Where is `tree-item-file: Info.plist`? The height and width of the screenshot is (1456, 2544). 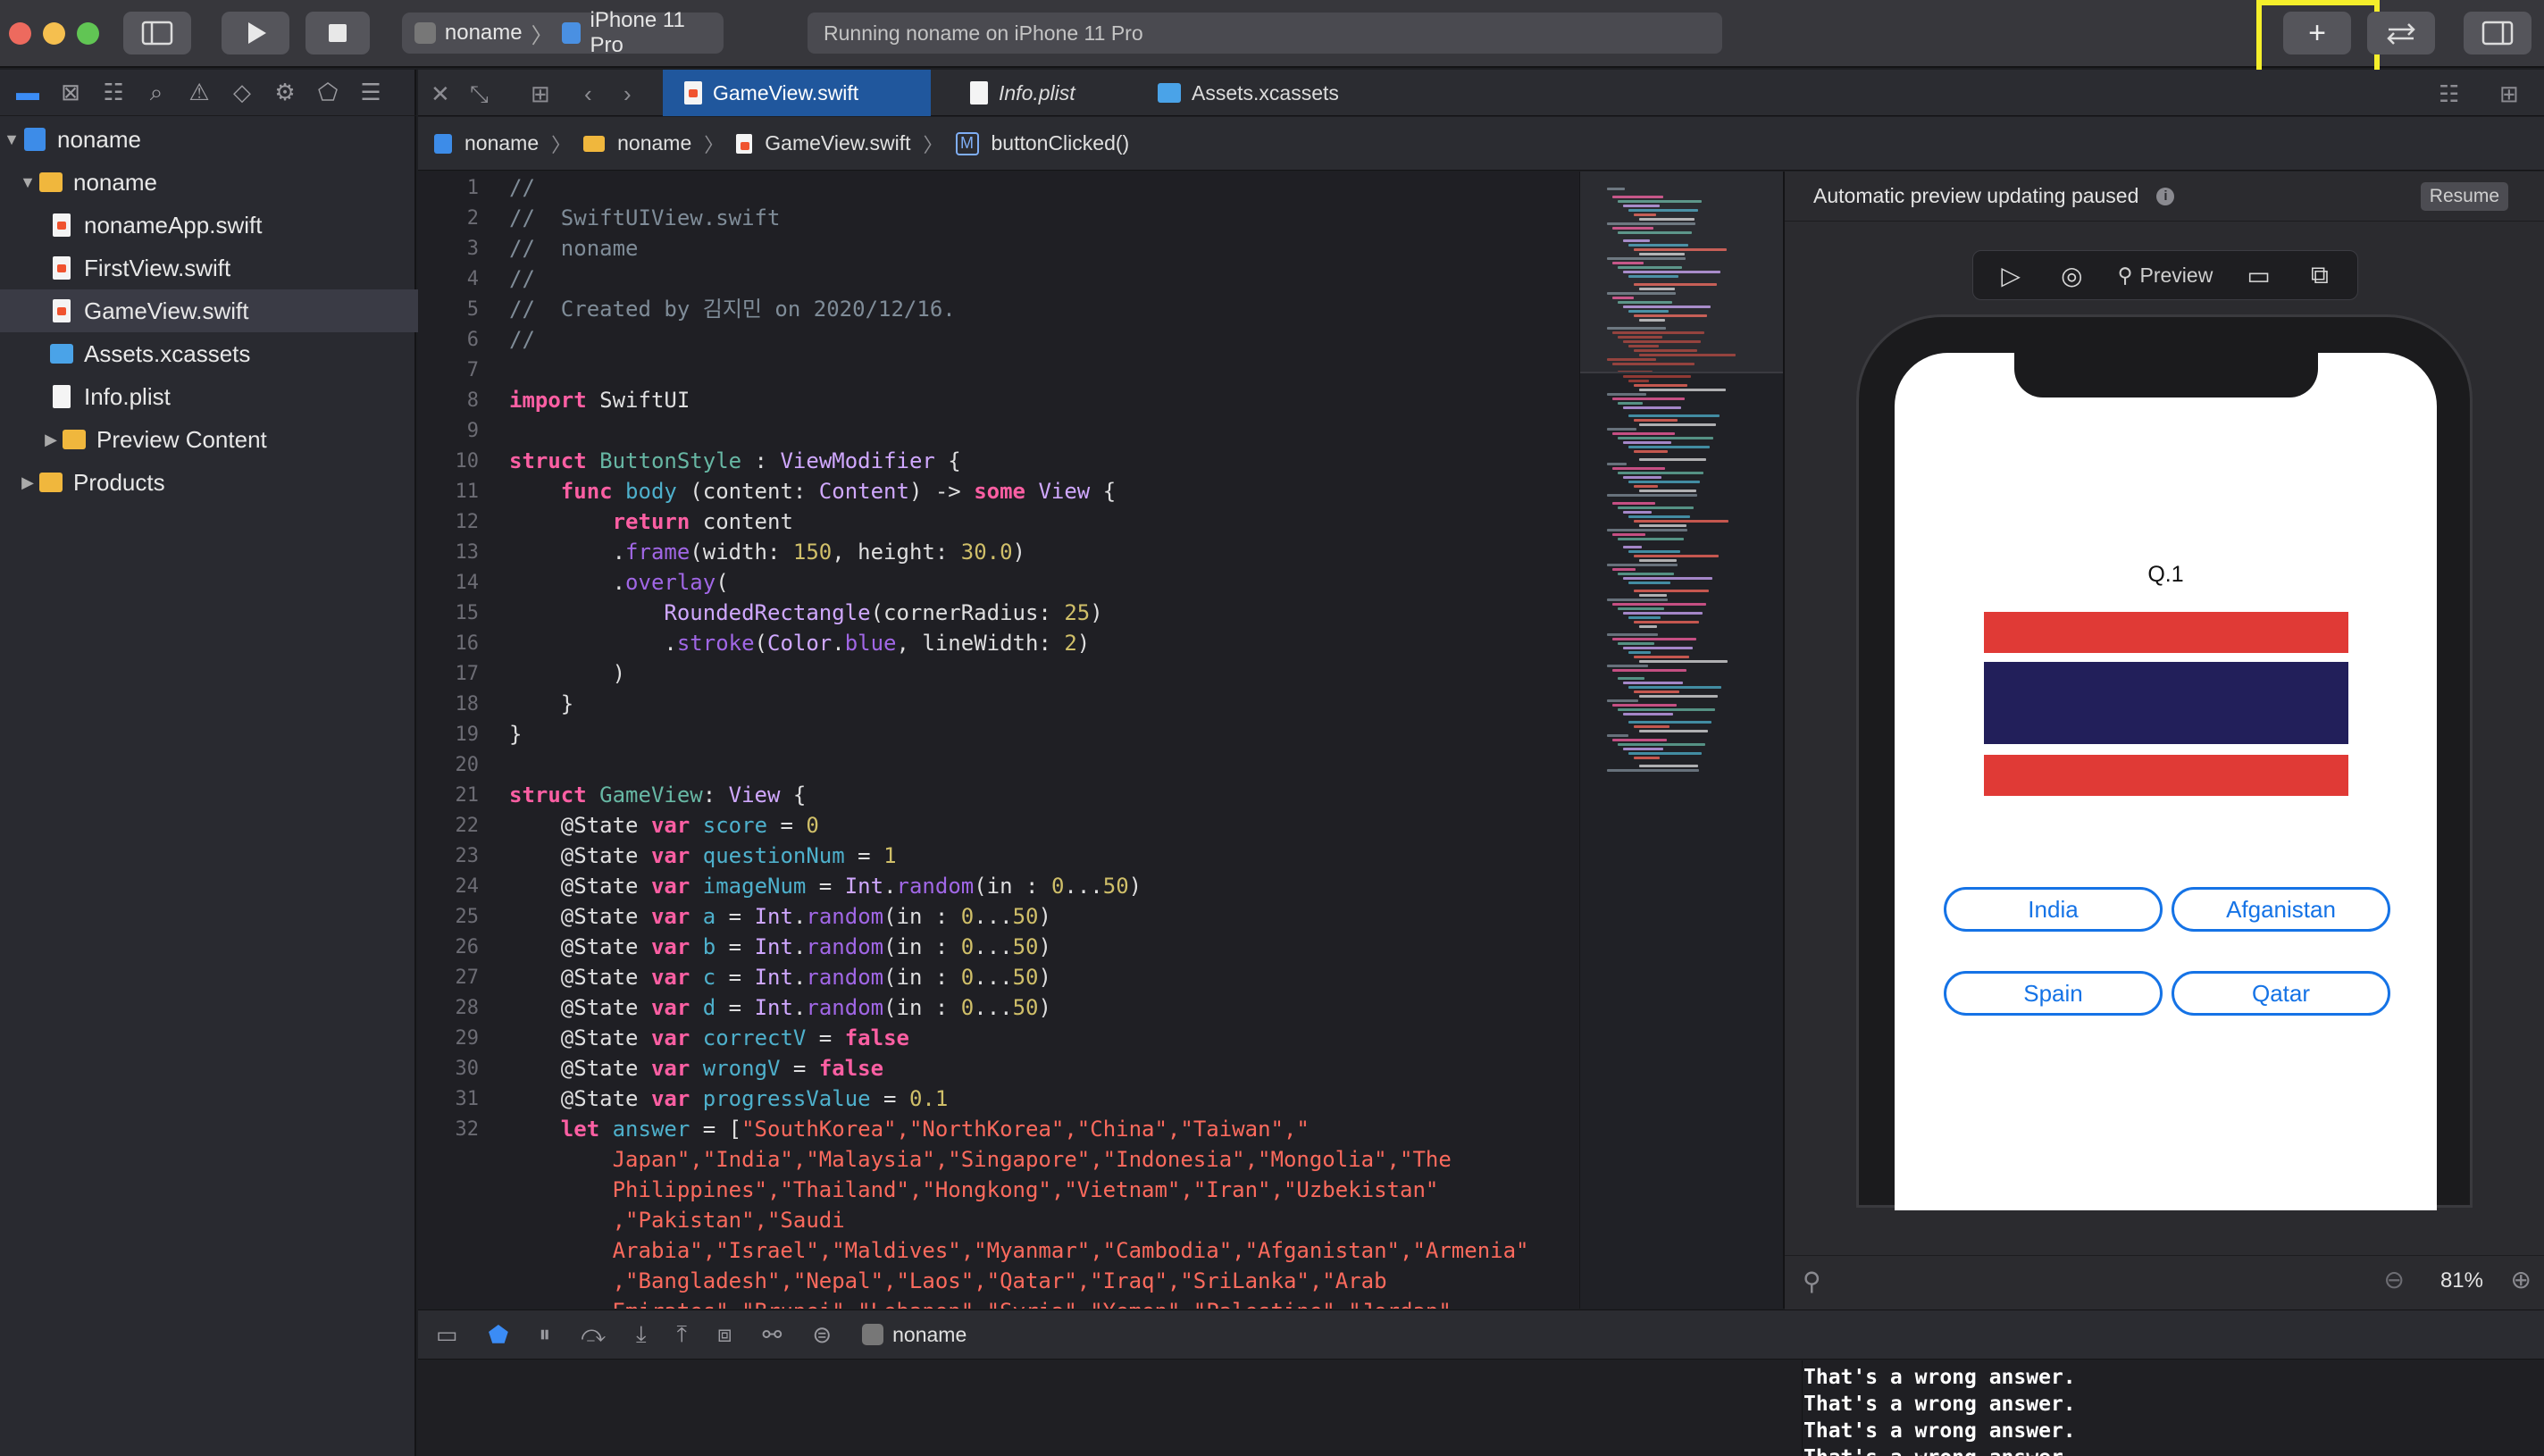 tree-item-file: Info.plist is located at coordinates (233, 396).